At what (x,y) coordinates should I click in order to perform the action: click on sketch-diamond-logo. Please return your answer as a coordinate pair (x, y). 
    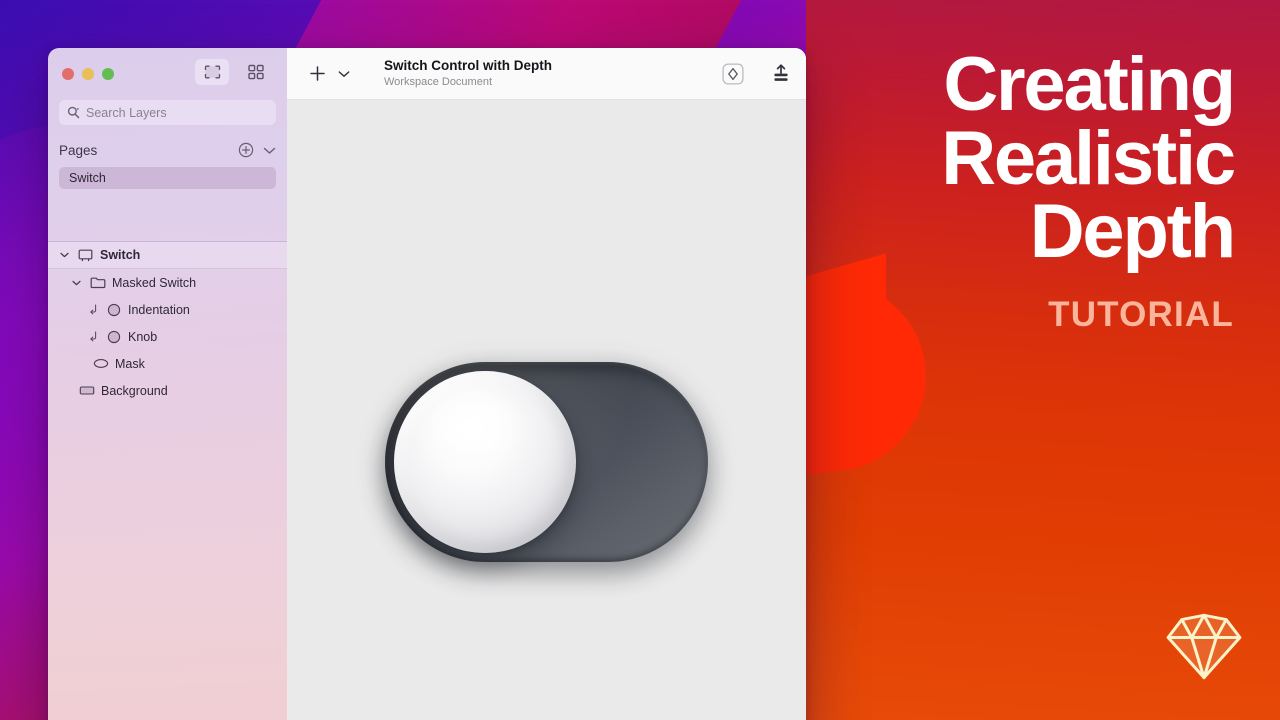
    Looking at the image, I should click on (1204, 646).